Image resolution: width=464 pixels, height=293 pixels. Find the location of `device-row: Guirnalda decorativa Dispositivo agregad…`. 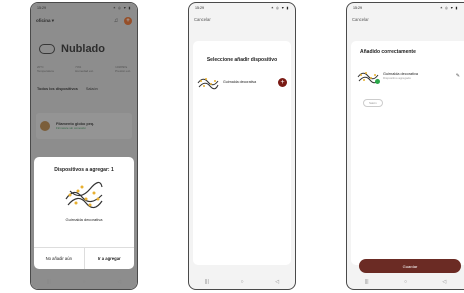

device-row: Guirnalda decorativa Dispositivo agregad… is located at coordinates (408, 76).